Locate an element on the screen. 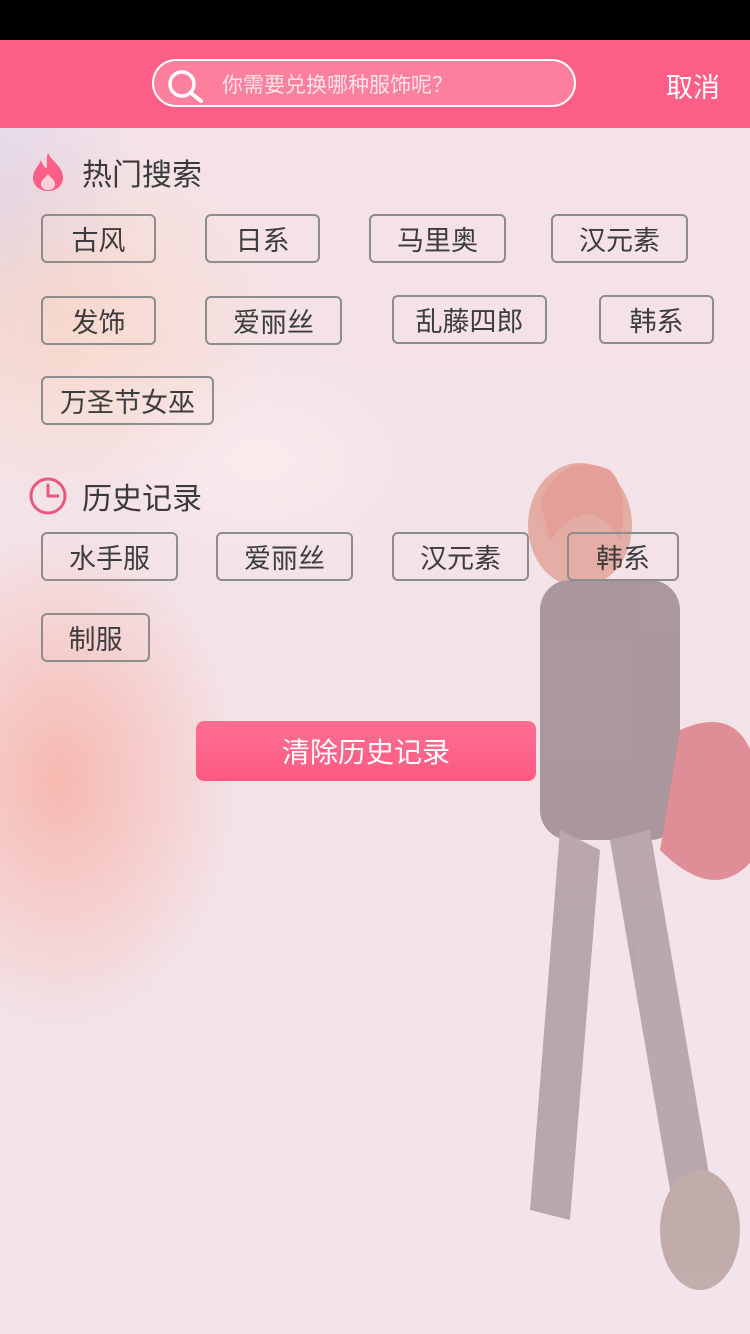  hot-tag: 汉元素 is located at coordinates (619, 238).